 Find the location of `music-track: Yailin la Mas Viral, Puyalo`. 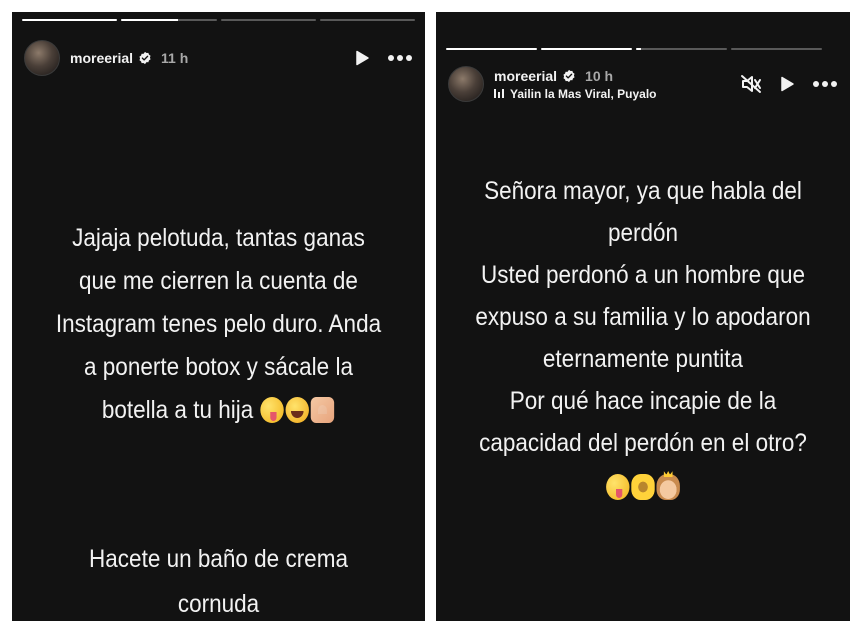

music-track: Yailin la Mas Viral, Puyalo is located at coordinates (575, 94).